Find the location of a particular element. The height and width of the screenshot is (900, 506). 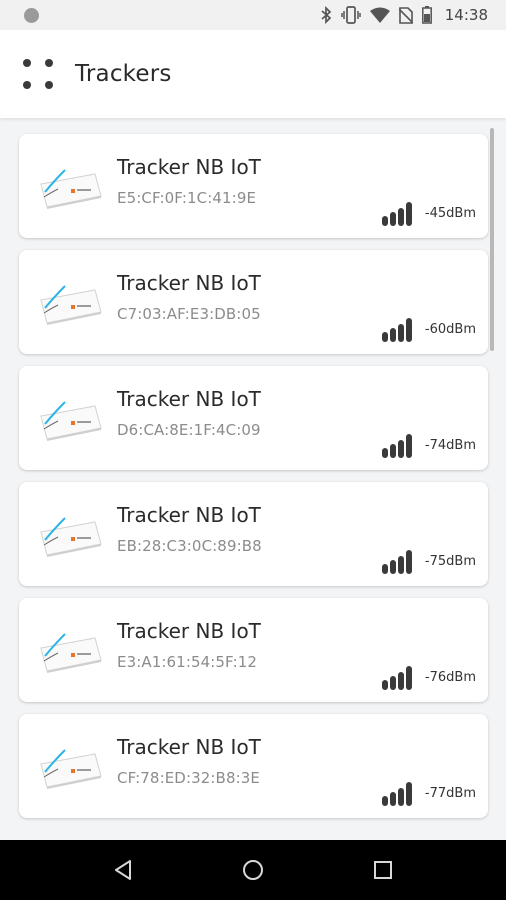

rssi-value: -45dBm is located at coordinates (450, 213).